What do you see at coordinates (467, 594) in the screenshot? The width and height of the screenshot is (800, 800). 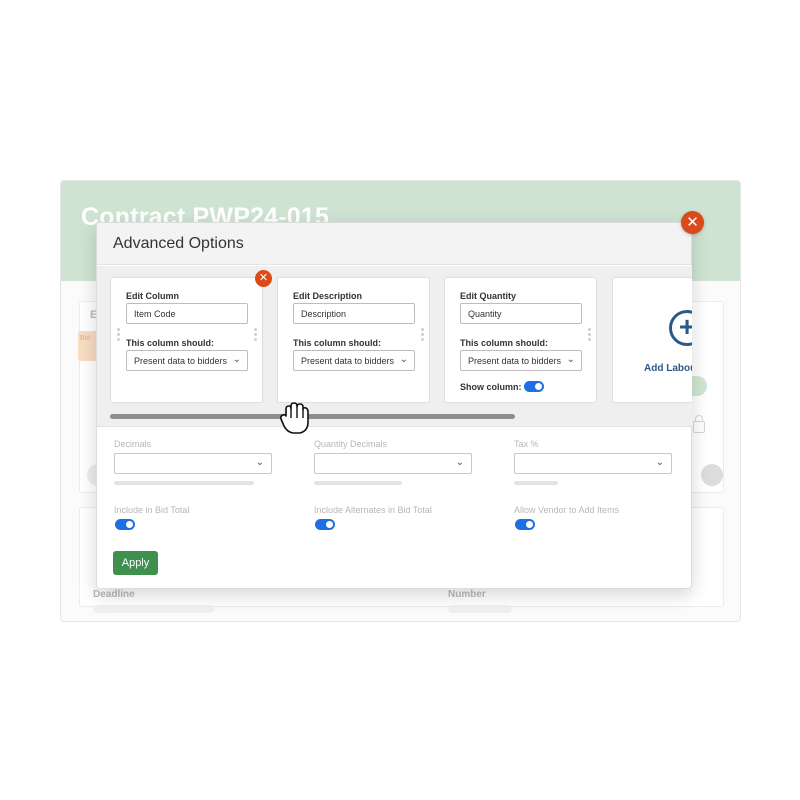 I see `number-label: Number` at bounding box center [467, 594].